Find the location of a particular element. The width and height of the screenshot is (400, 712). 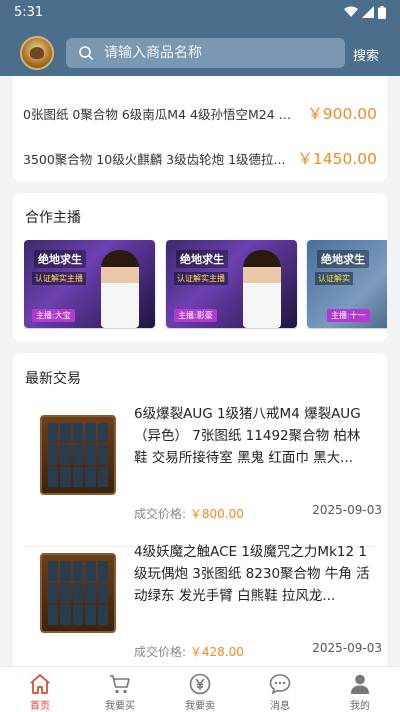

top-bar: 搜索 is located at coordinates (200, 53).